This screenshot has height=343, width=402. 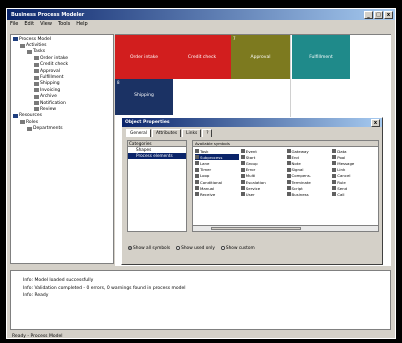 What do you see at coordinates (295, 157) in the screenshot?
I see `symbol-label: End` at bounding box center [295, 157].